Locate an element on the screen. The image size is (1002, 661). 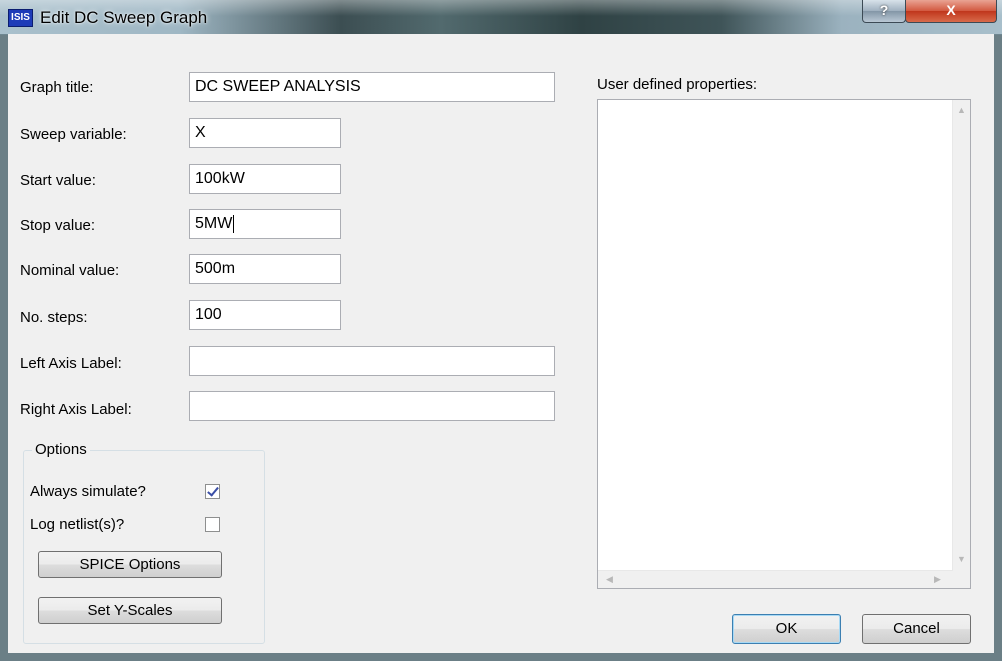
start-value-input: 100kW is located at coordinates (265, 179).